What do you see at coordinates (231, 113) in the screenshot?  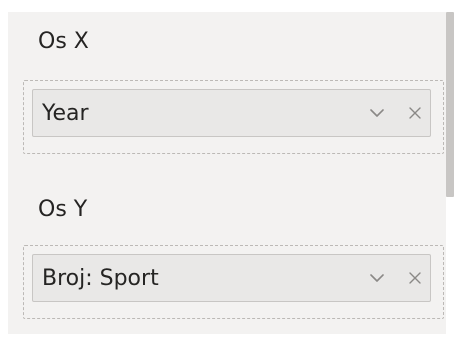 I see `x-axis-field-pill: Year` at bounding box center [231, 113].